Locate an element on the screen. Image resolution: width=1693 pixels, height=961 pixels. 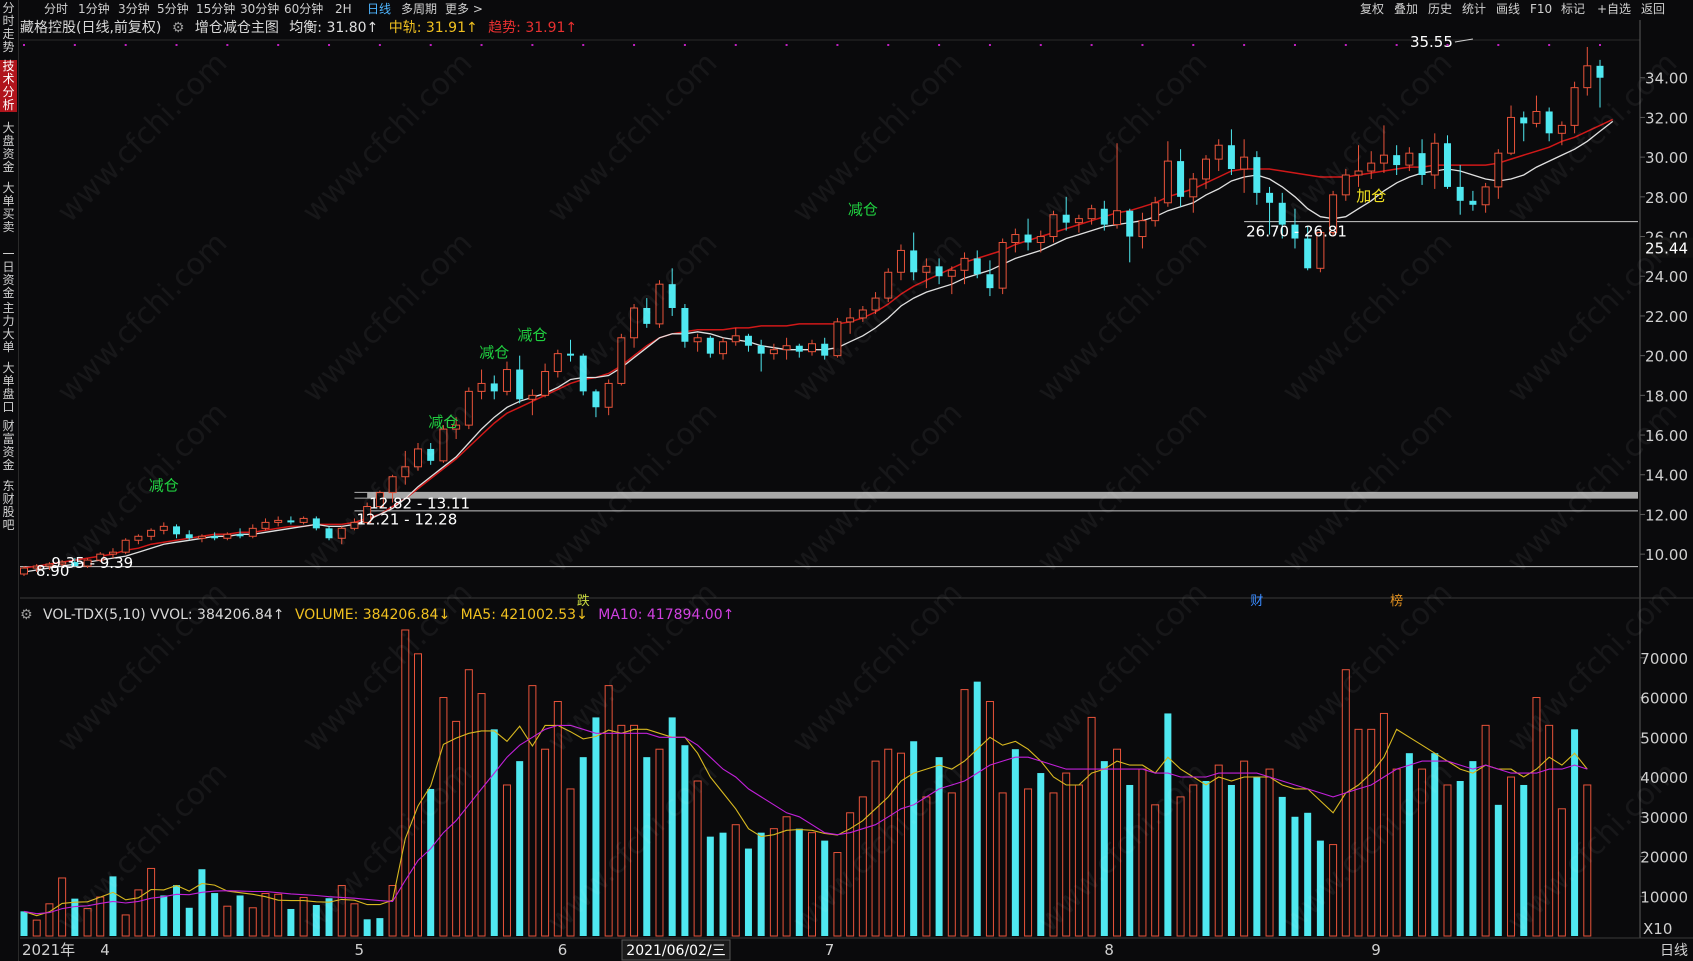
price-label-5: 26.70 - 26.81 is located at coordinates (1296, 232).